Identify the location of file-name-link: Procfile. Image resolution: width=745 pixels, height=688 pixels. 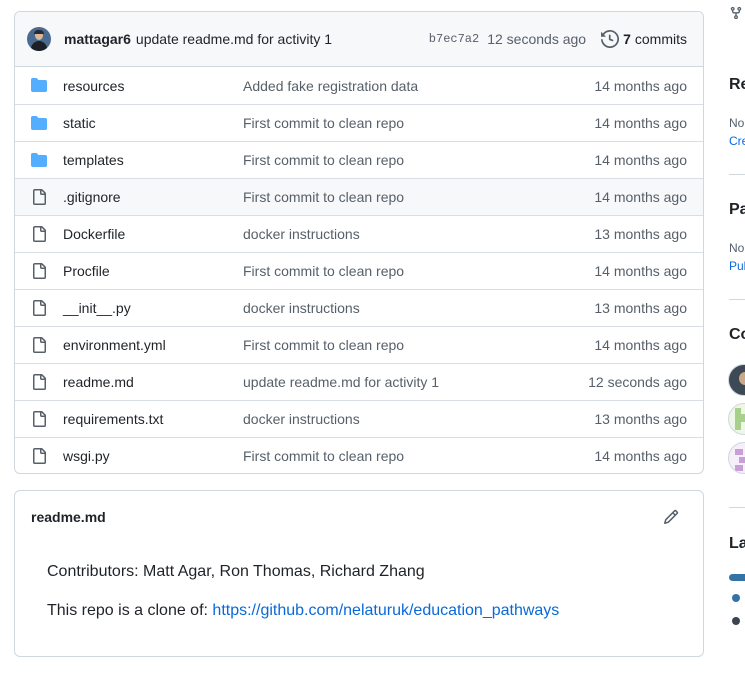
(86, 271).